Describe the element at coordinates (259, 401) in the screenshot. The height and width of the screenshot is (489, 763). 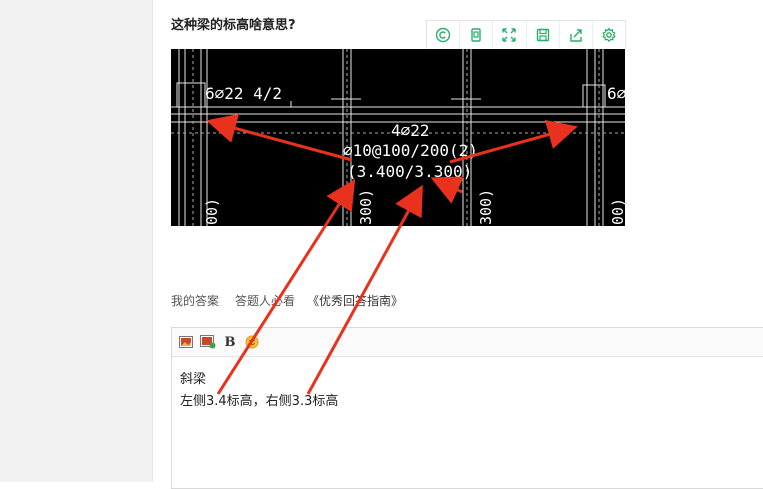
I see `answer-line: 左侧3.4标高，右侧3.3标高` at that location.